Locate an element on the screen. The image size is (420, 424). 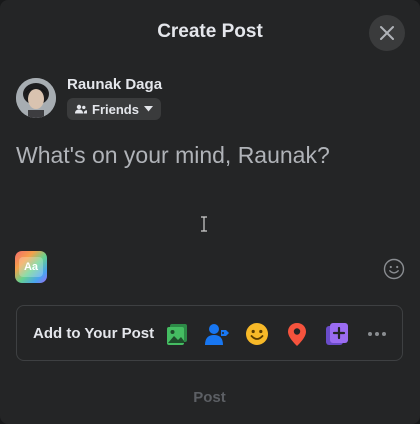
audience-selector-button: Friends is located at coordinates (114, 109).